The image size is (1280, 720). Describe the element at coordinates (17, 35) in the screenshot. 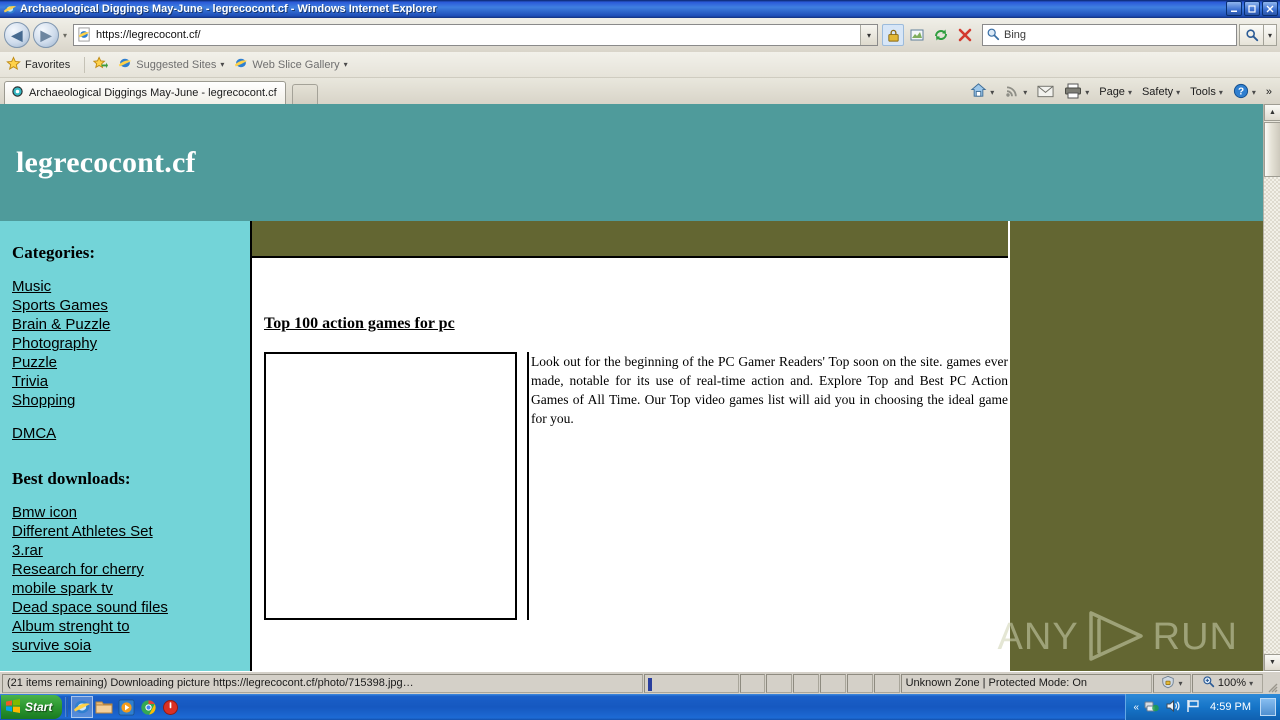

I see `back-arrow-icon: ◀` at that location.